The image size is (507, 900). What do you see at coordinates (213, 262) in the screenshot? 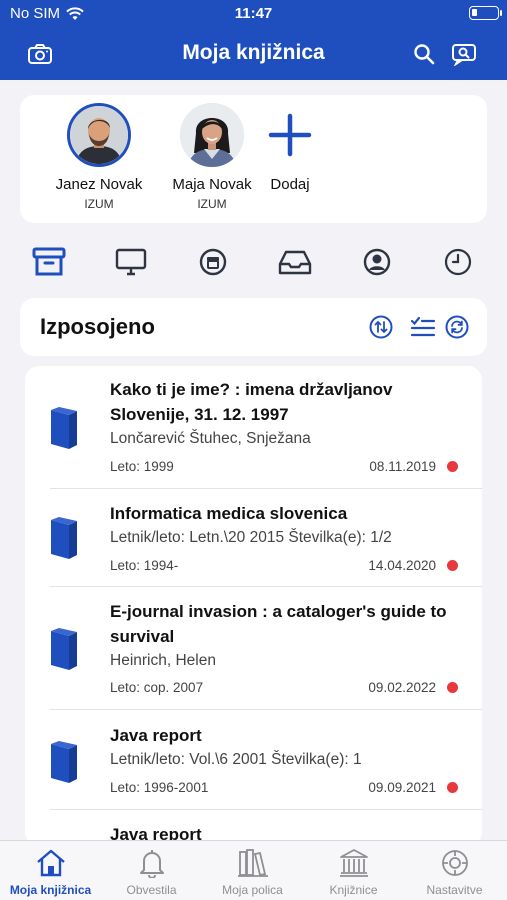
I see `box-icon` at bounding box center [213, 262].